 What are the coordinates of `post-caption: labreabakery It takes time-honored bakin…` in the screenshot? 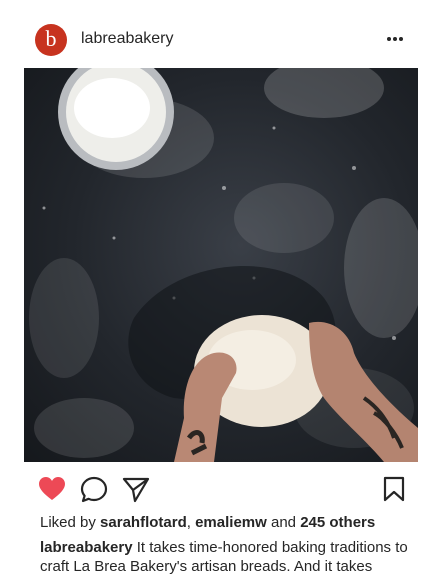 It's located at (226, 557).